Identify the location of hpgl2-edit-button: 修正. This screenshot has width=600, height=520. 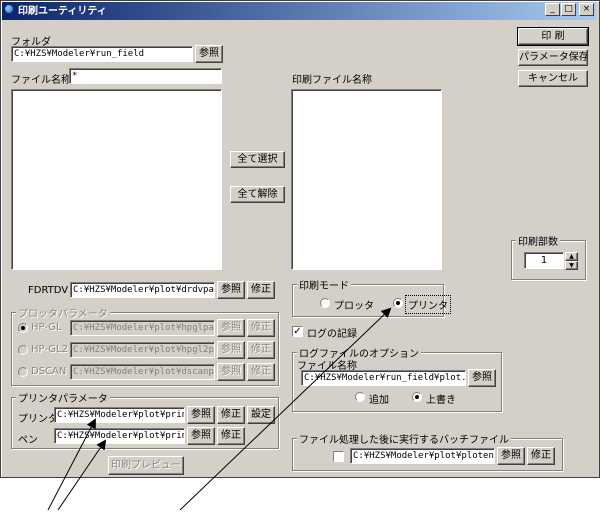
(261, 350).